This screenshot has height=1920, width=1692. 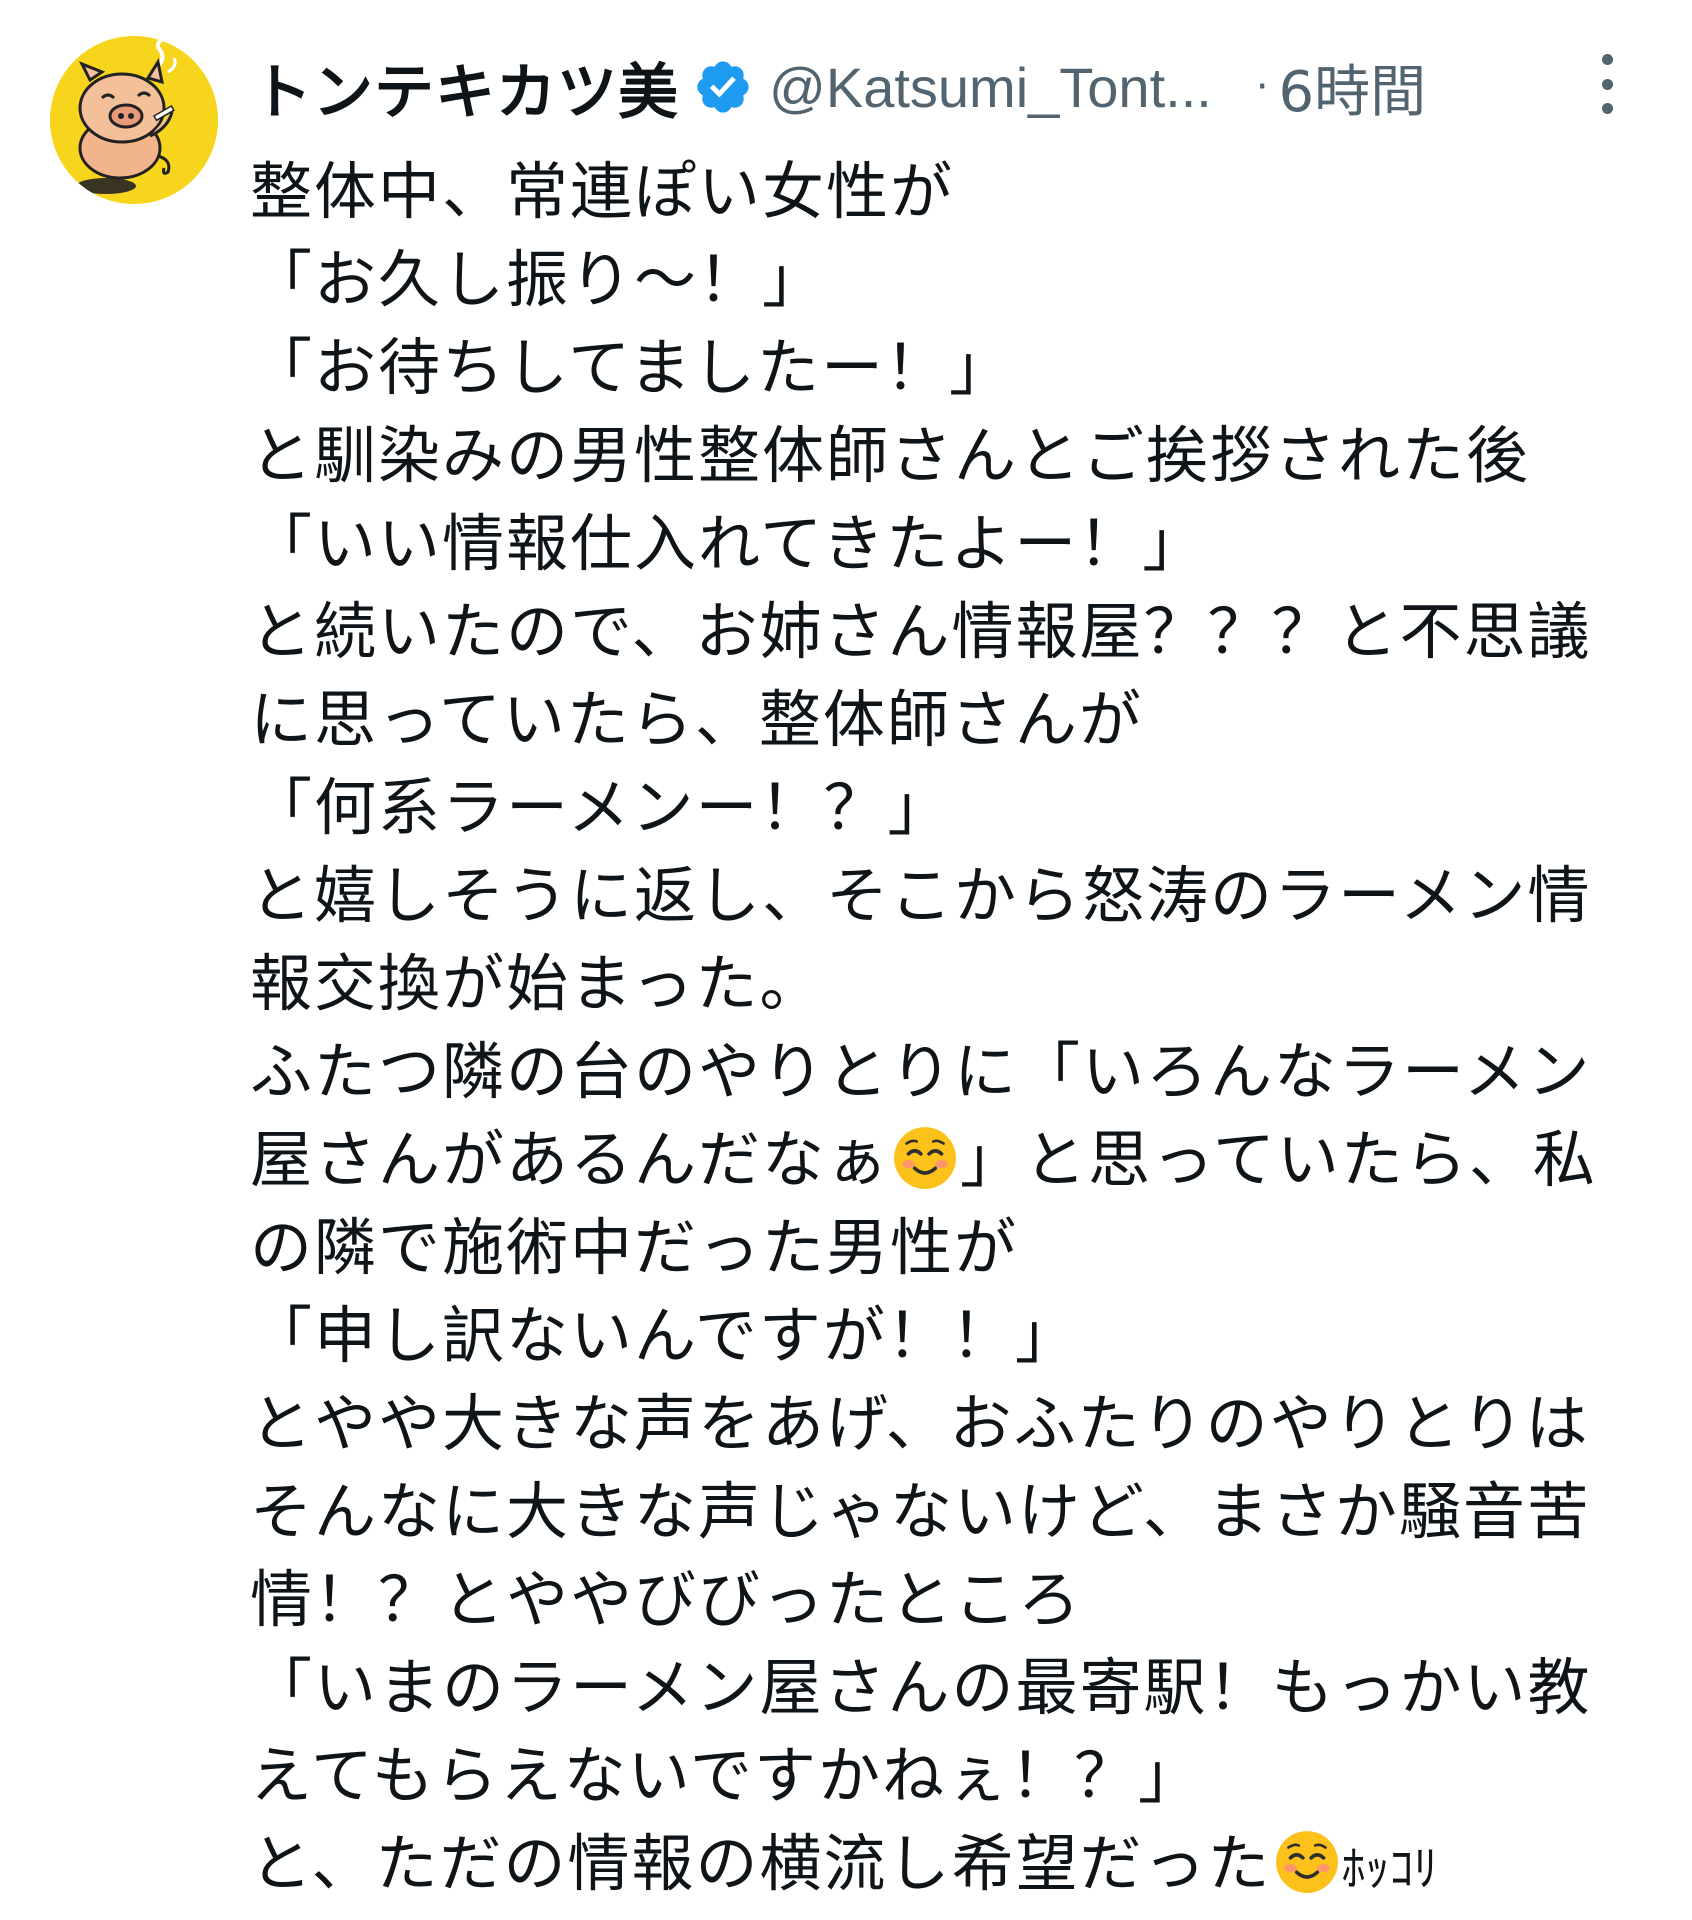 I want to click on post-text-line: 「何系ラーメンー！？」, so click(x=601, y=807).